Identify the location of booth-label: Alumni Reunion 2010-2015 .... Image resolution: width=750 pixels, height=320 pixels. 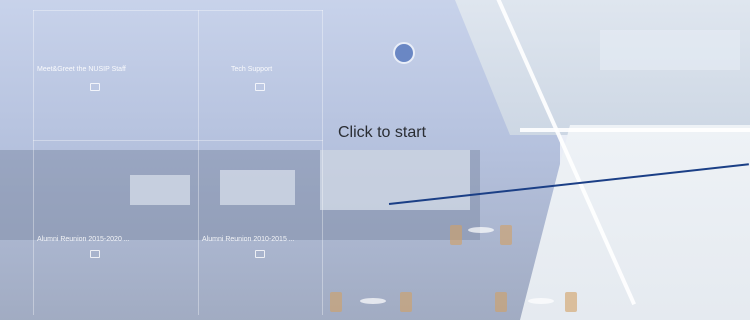
(248, 239).